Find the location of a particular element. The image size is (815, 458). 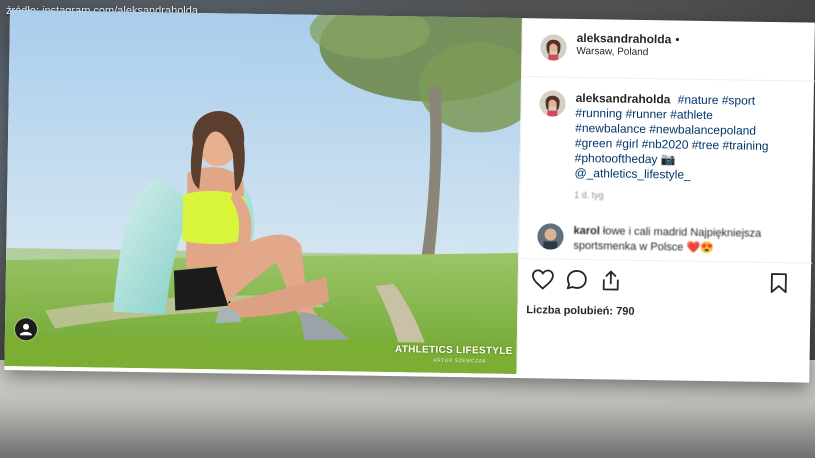

caption-timestamp: 1 d. tyg is located at coordinates (589, 195).